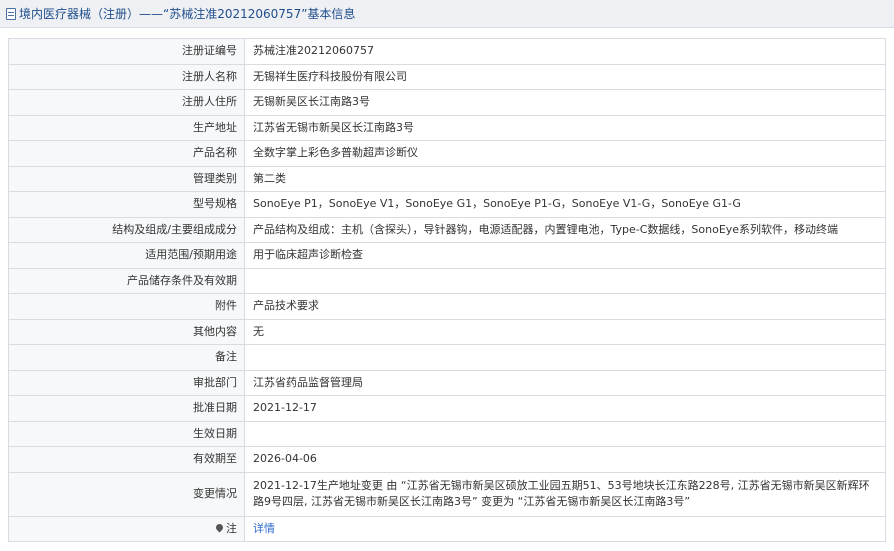  Describe the element at coordinates (126, 153) in the screenshot. I see `row-label-product-name: 产品名称` at that location.